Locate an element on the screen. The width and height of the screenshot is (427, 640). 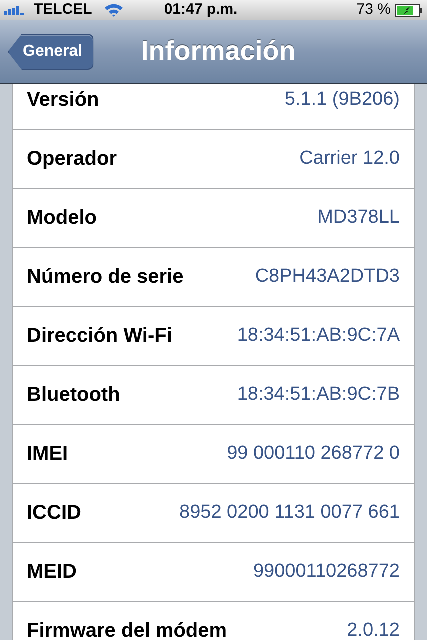
row-label: Dirección Wi-Fi is located at coordinates (99, 336).